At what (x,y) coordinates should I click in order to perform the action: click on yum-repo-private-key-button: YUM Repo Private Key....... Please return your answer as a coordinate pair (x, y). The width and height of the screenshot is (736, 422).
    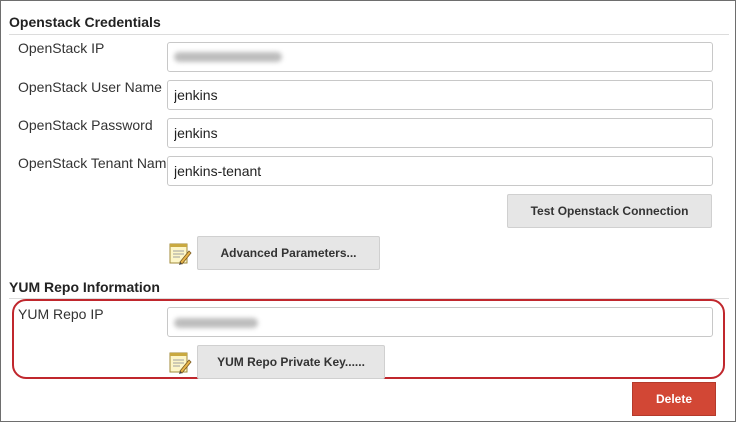
    Looking at the image, I should click on (291, 362).